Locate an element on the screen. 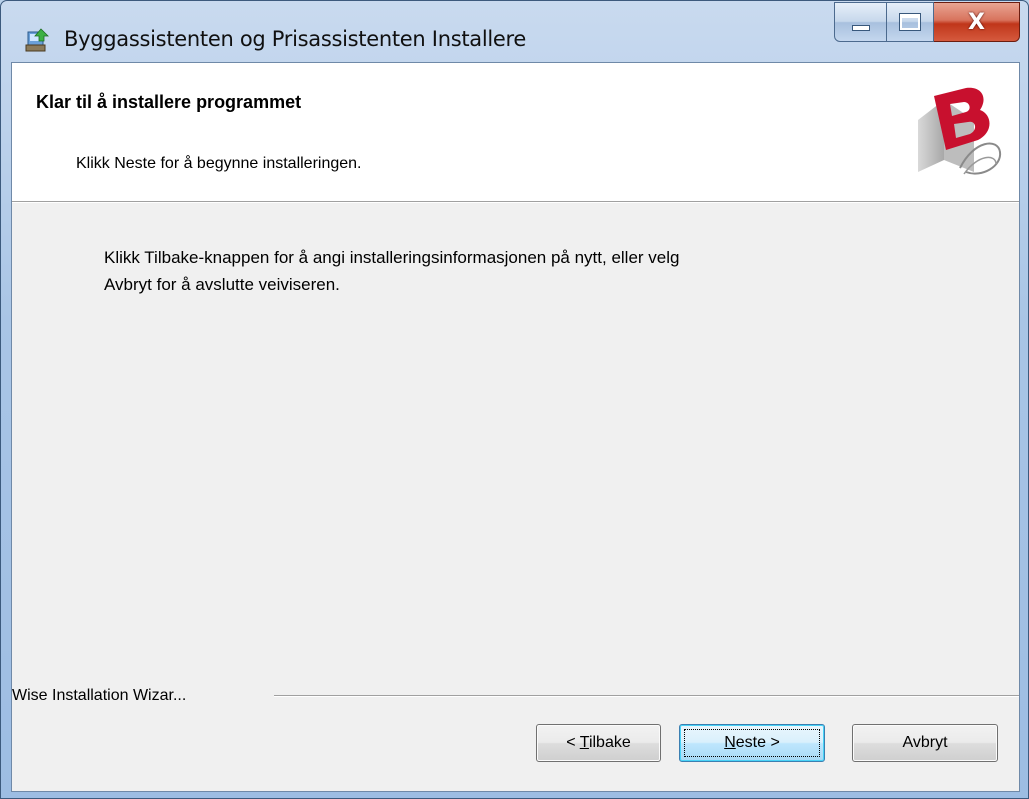 The width and height of the screenshot is (1029, 799). close-icon: X is located at coordinates (976, 22).